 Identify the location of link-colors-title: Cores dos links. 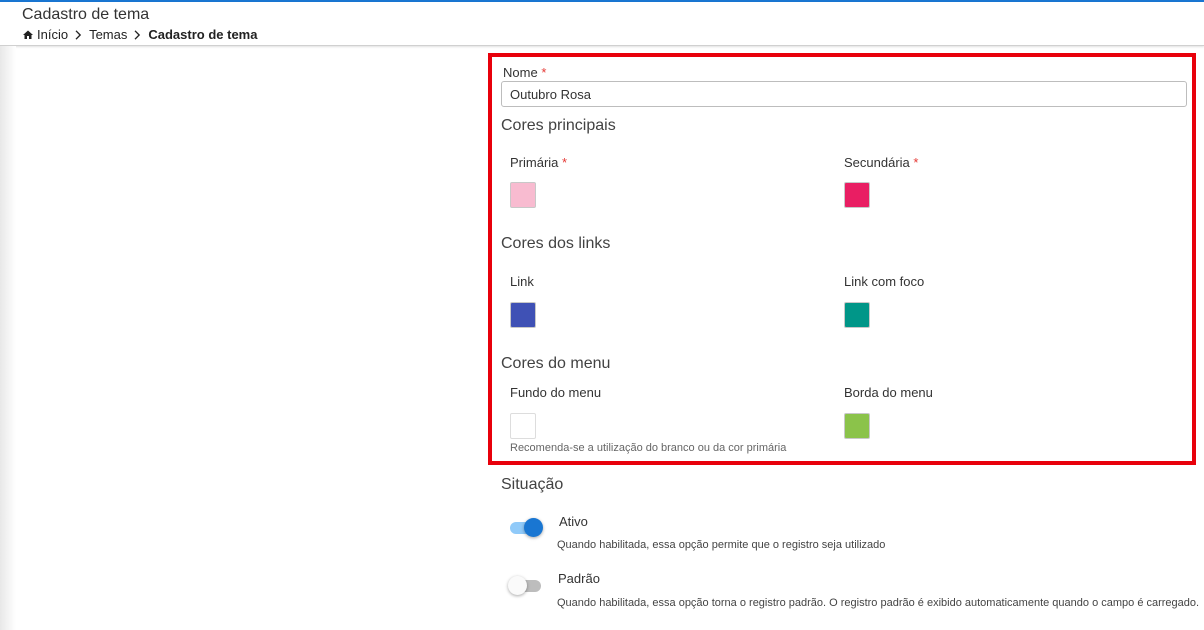
(556, 243).